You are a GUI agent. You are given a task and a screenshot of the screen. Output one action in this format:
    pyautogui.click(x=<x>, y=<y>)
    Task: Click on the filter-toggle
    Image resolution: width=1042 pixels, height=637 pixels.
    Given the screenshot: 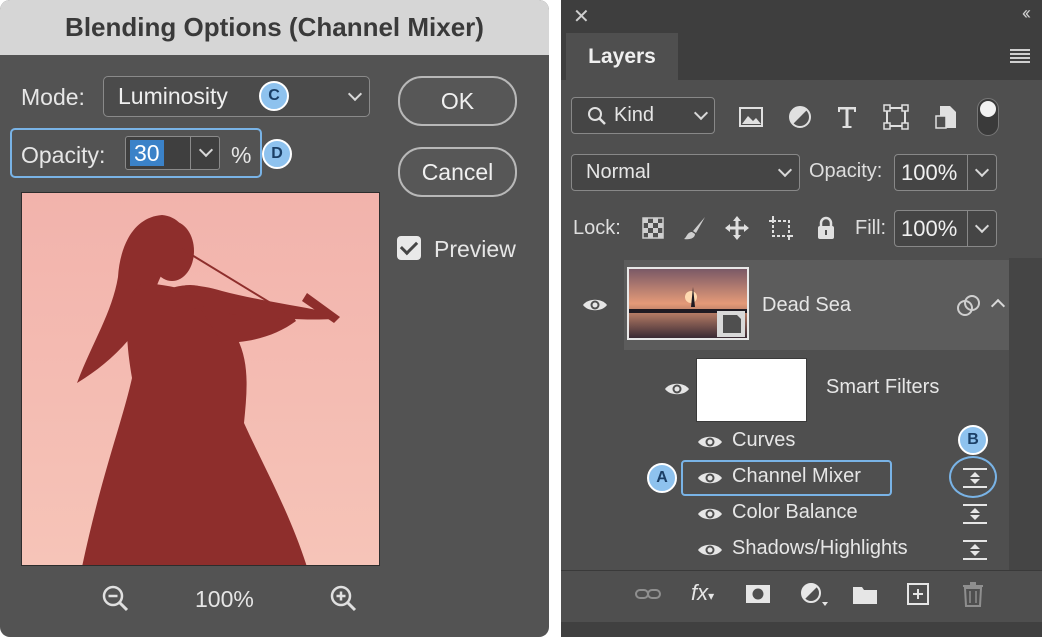 What is the action you would take?
    pyautogui.click(x=988, y=117)
    